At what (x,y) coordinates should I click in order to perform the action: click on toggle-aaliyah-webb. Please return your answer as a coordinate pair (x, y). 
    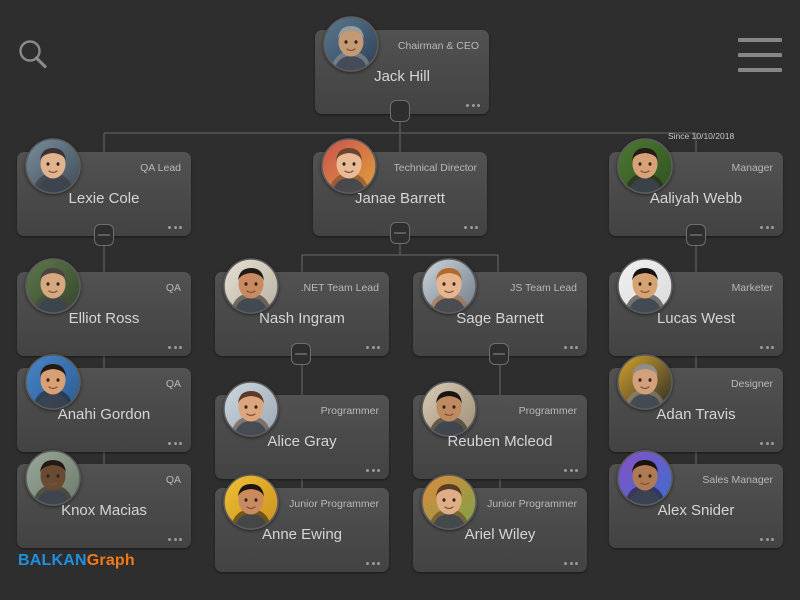
    Looking at the image, I should click on (696, 235).